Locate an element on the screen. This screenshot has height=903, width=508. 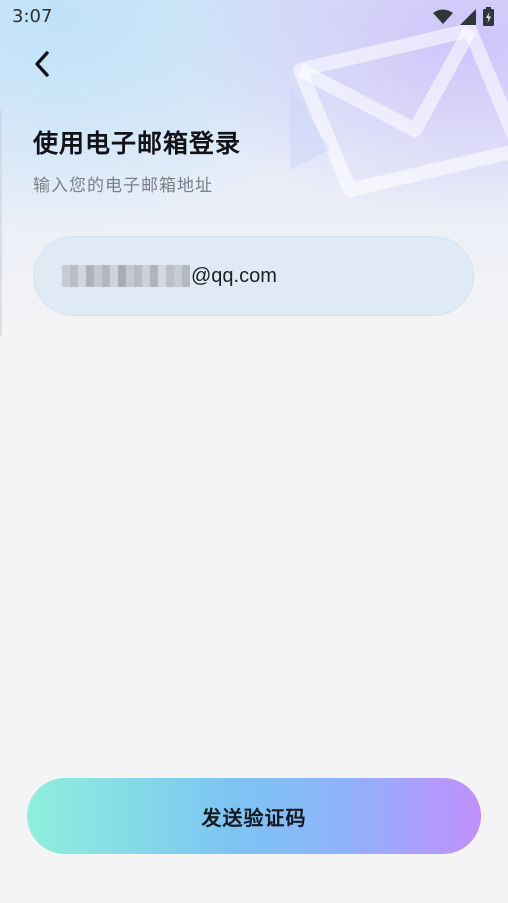
send-code-label: 发送验证码 is located at coordinates (254, 817).